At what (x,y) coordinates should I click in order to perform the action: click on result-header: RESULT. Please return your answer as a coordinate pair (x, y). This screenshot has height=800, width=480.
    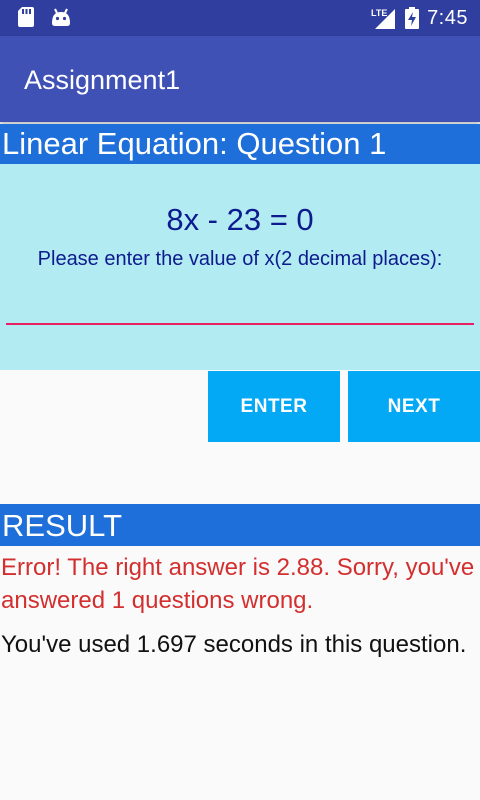
    Looking at the image, I should click on (240, 525).